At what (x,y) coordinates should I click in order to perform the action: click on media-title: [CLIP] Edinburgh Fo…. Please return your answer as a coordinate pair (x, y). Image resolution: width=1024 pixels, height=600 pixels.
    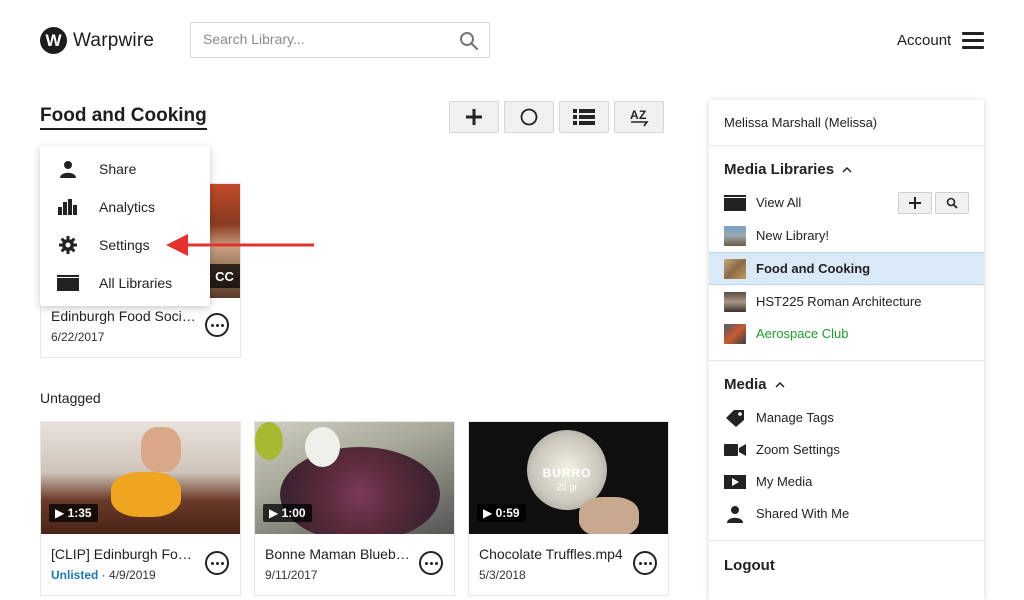
    Looking at the image, I should click on (126, 554).